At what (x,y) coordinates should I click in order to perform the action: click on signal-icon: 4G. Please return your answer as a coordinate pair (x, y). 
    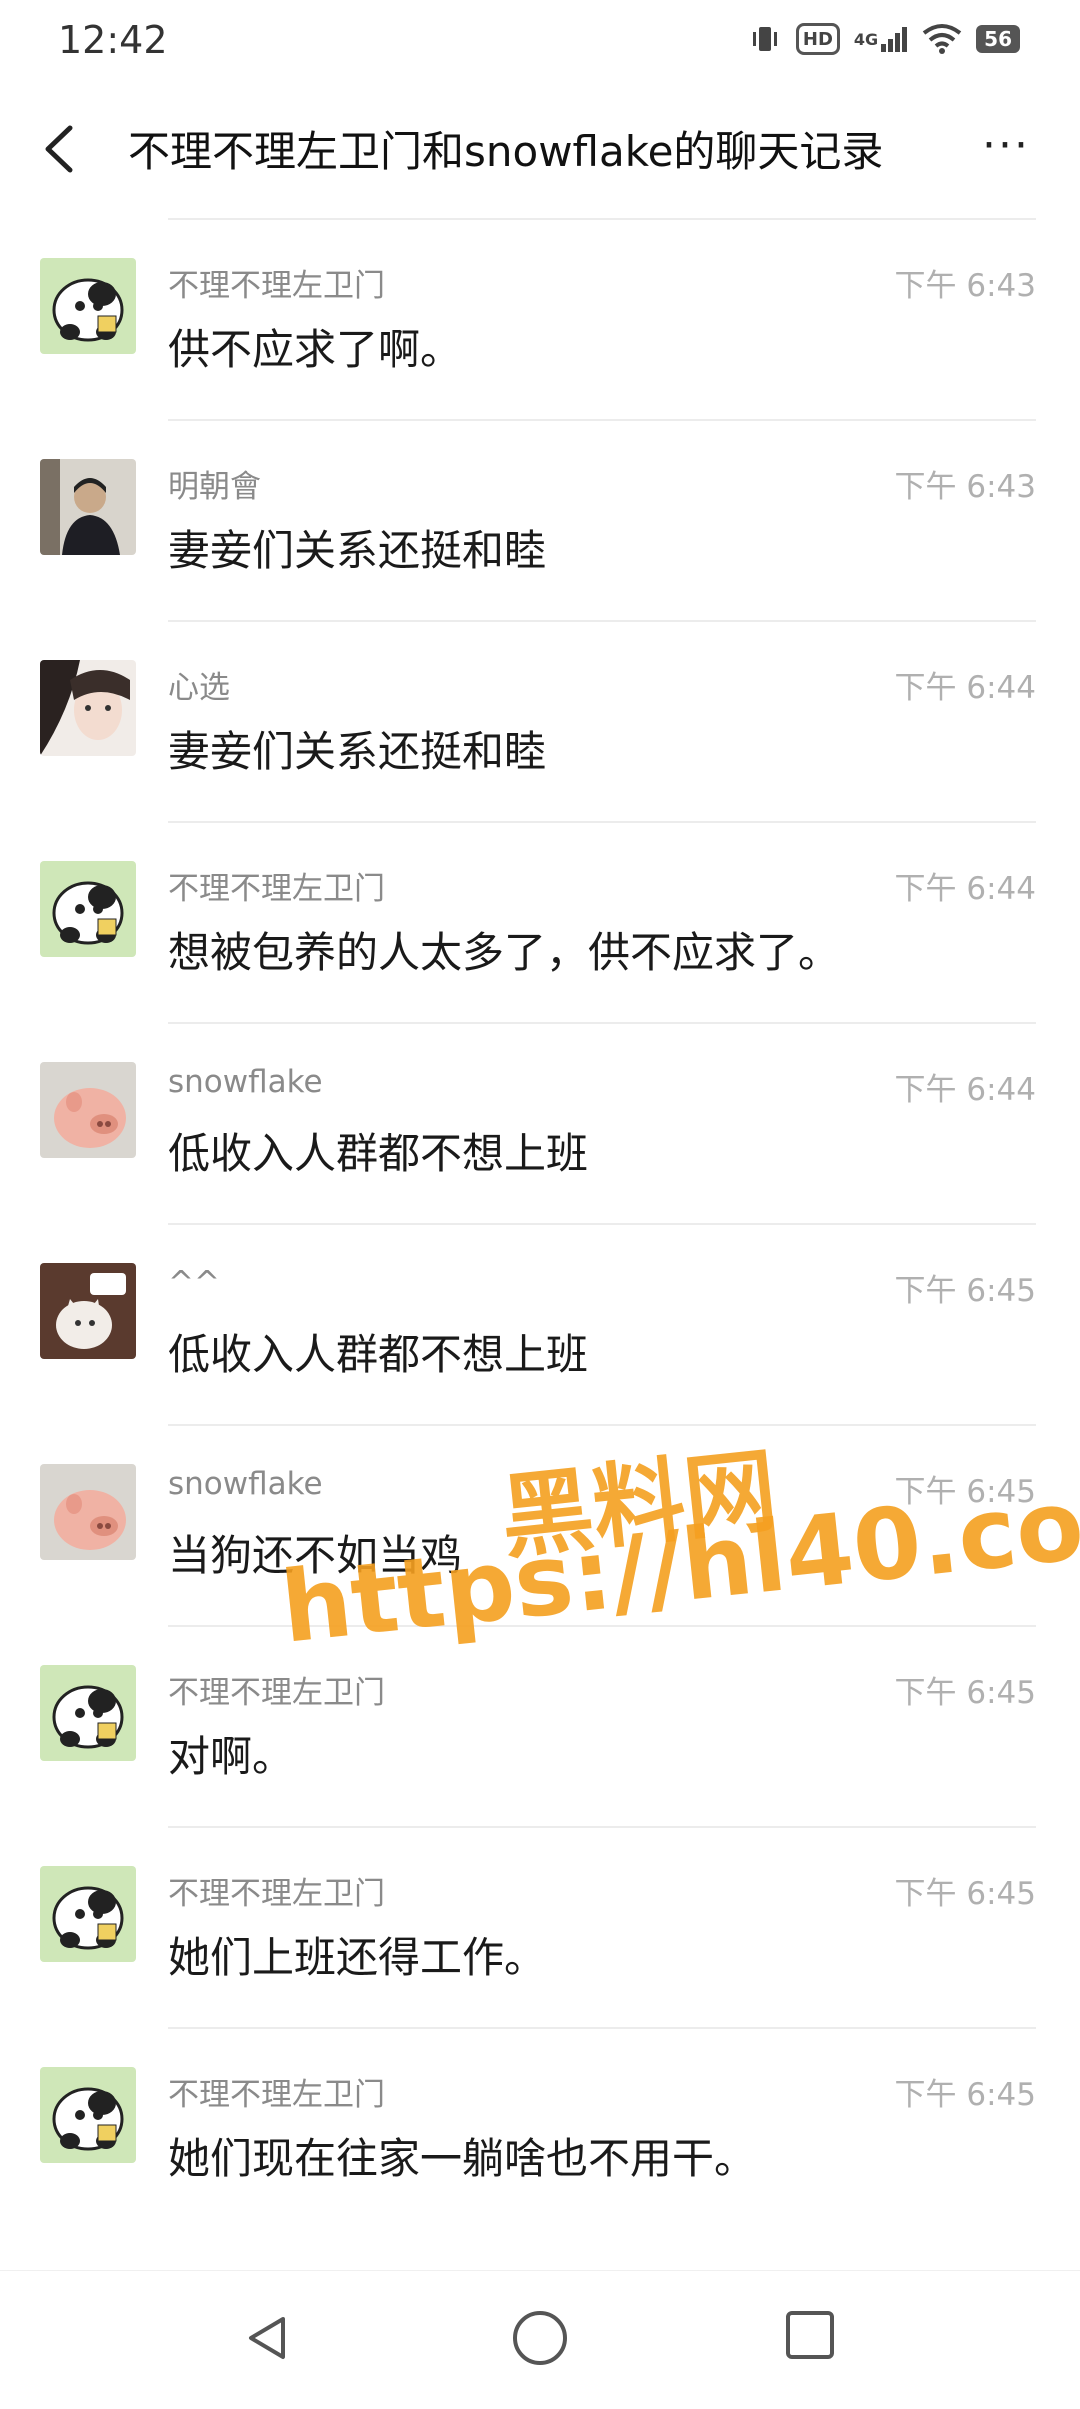
    Looking at the image, I should click on (881, 39).